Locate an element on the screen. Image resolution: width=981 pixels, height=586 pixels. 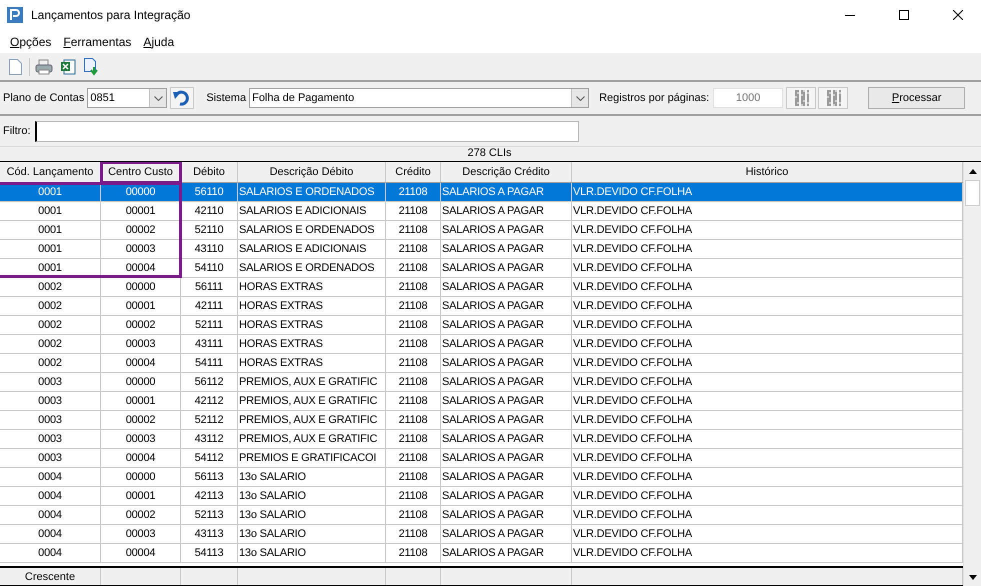
process-button: Processar is located at coordinates (917, 98).